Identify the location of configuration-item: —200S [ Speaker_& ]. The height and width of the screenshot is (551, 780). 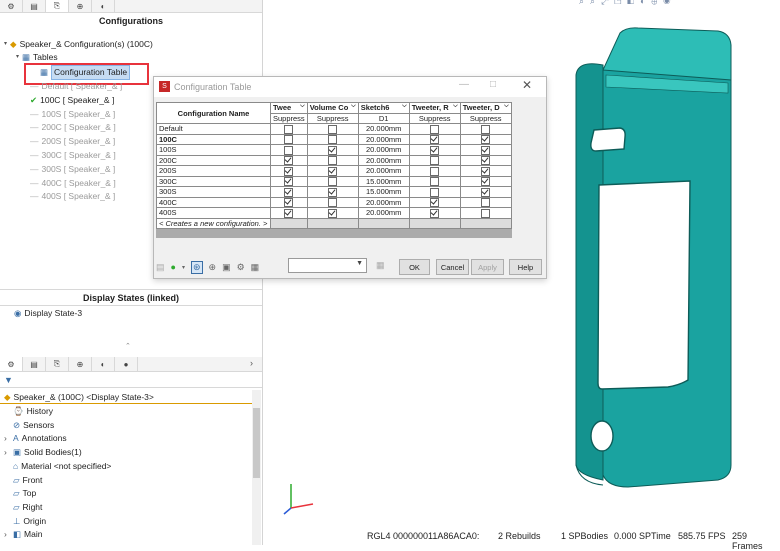
(72, 141).